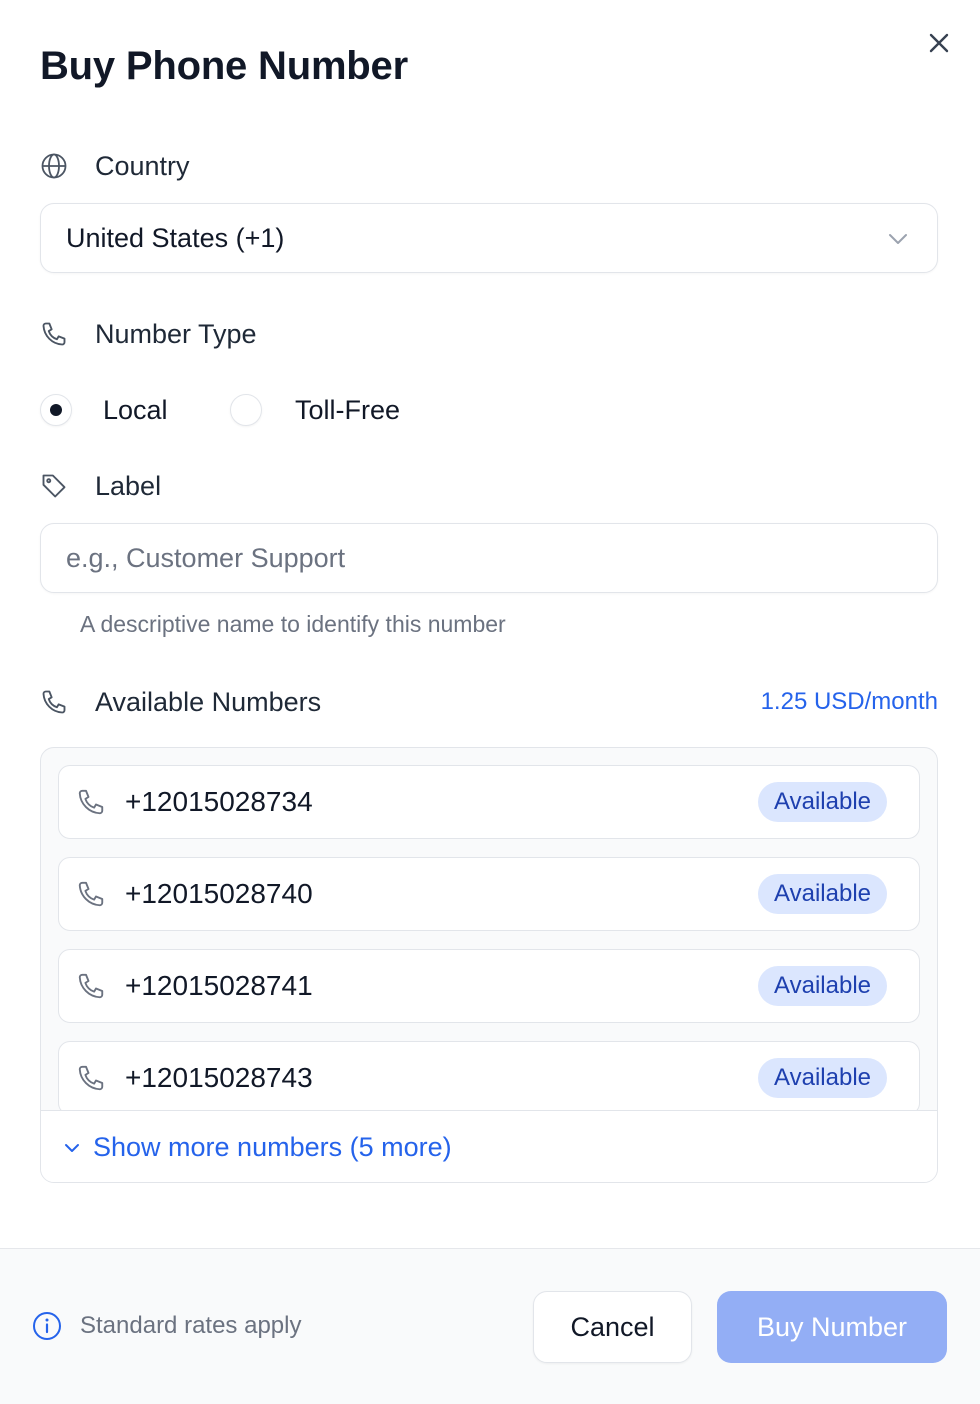  Describe the element at coordinates (191, 1325) in the screenshot. I see `rates-note-text: Standard rates apply` at that location.